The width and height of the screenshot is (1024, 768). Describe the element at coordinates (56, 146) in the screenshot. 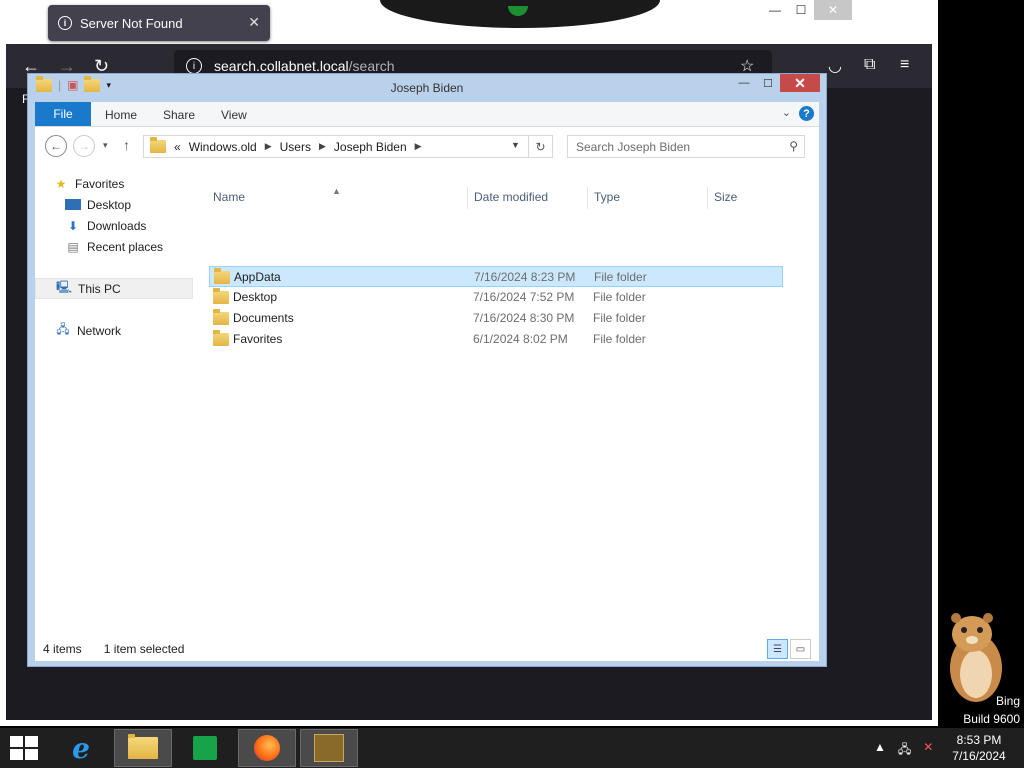

I see `back-button: ←` at that location.